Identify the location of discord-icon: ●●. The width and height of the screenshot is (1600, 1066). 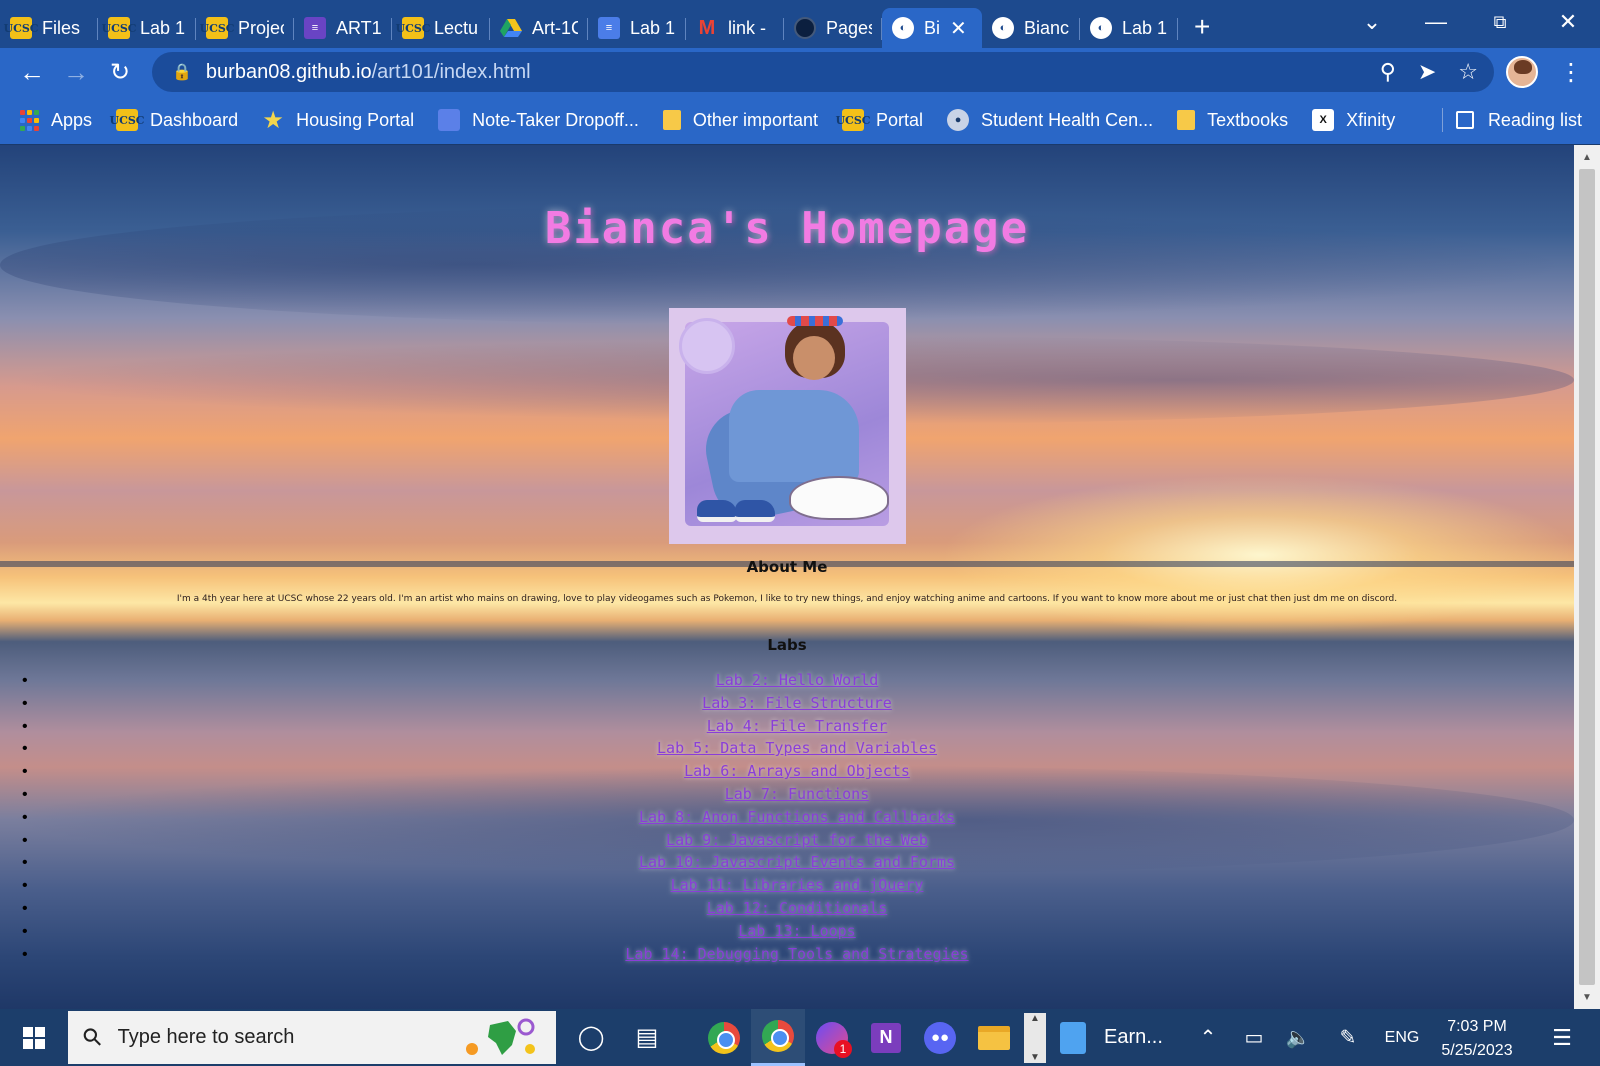
(940, 1037).